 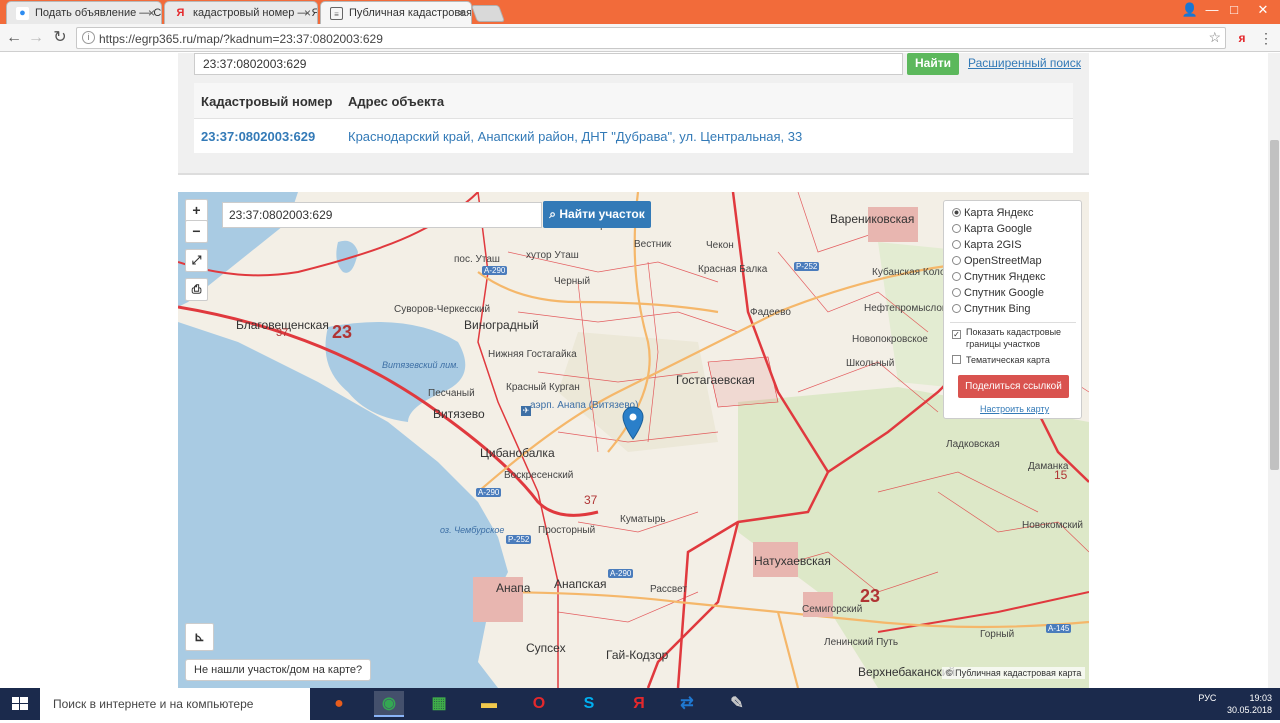 I want to click on place-label: хутор Уташ, so click(x=552, y=255).